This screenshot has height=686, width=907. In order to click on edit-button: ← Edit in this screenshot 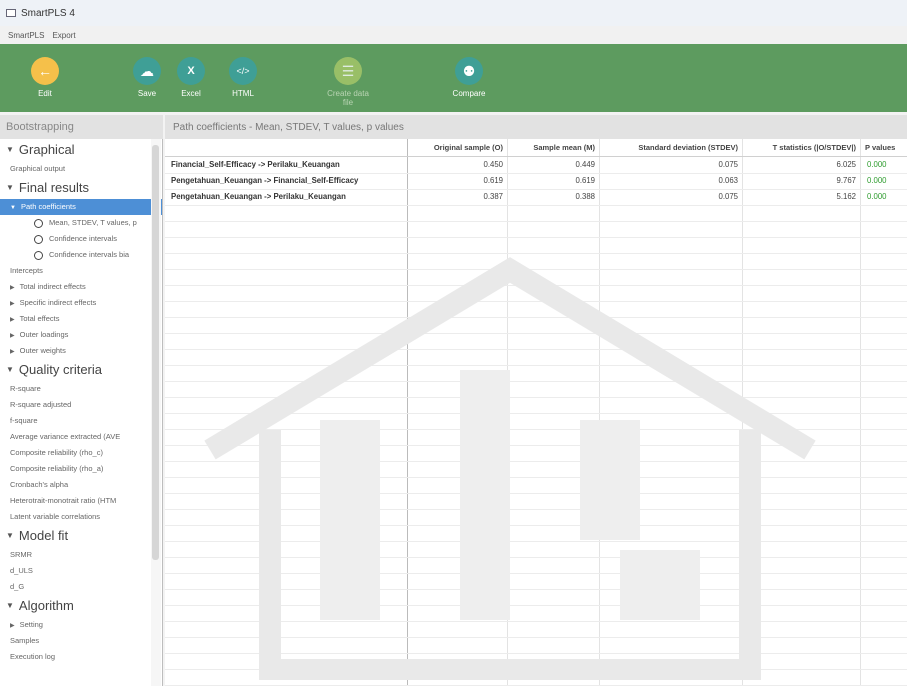, I will do `click(45, 77)`.